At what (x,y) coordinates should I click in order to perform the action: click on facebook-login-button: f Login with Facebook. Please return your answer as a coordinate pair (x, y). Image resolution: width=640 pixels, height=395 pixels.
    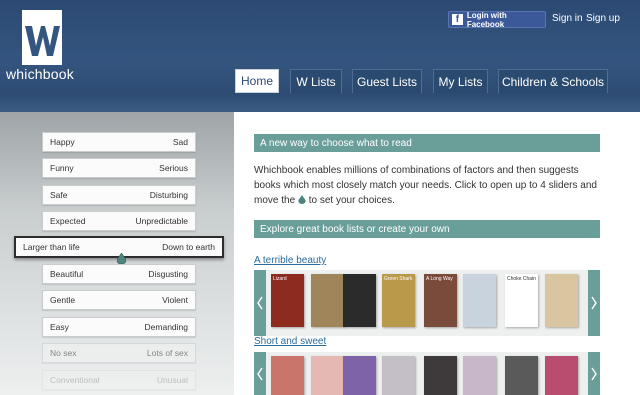
    Looking at the image, I should click on (497, 19).